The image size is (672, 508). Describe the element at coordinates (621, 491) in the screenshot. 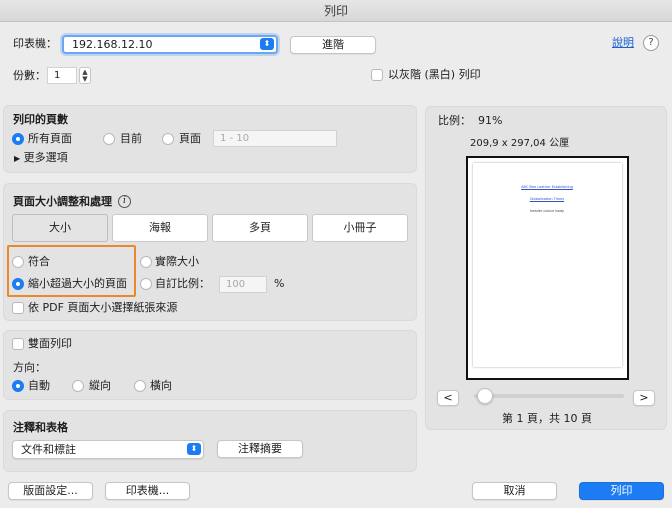

I see `print-button: 列印` at that location.